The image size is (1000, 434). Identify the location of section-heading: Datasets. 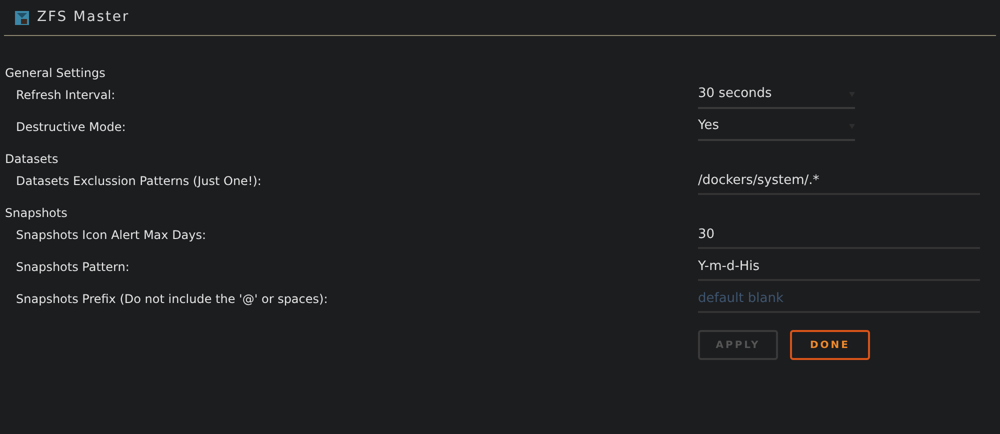
(32, 159).